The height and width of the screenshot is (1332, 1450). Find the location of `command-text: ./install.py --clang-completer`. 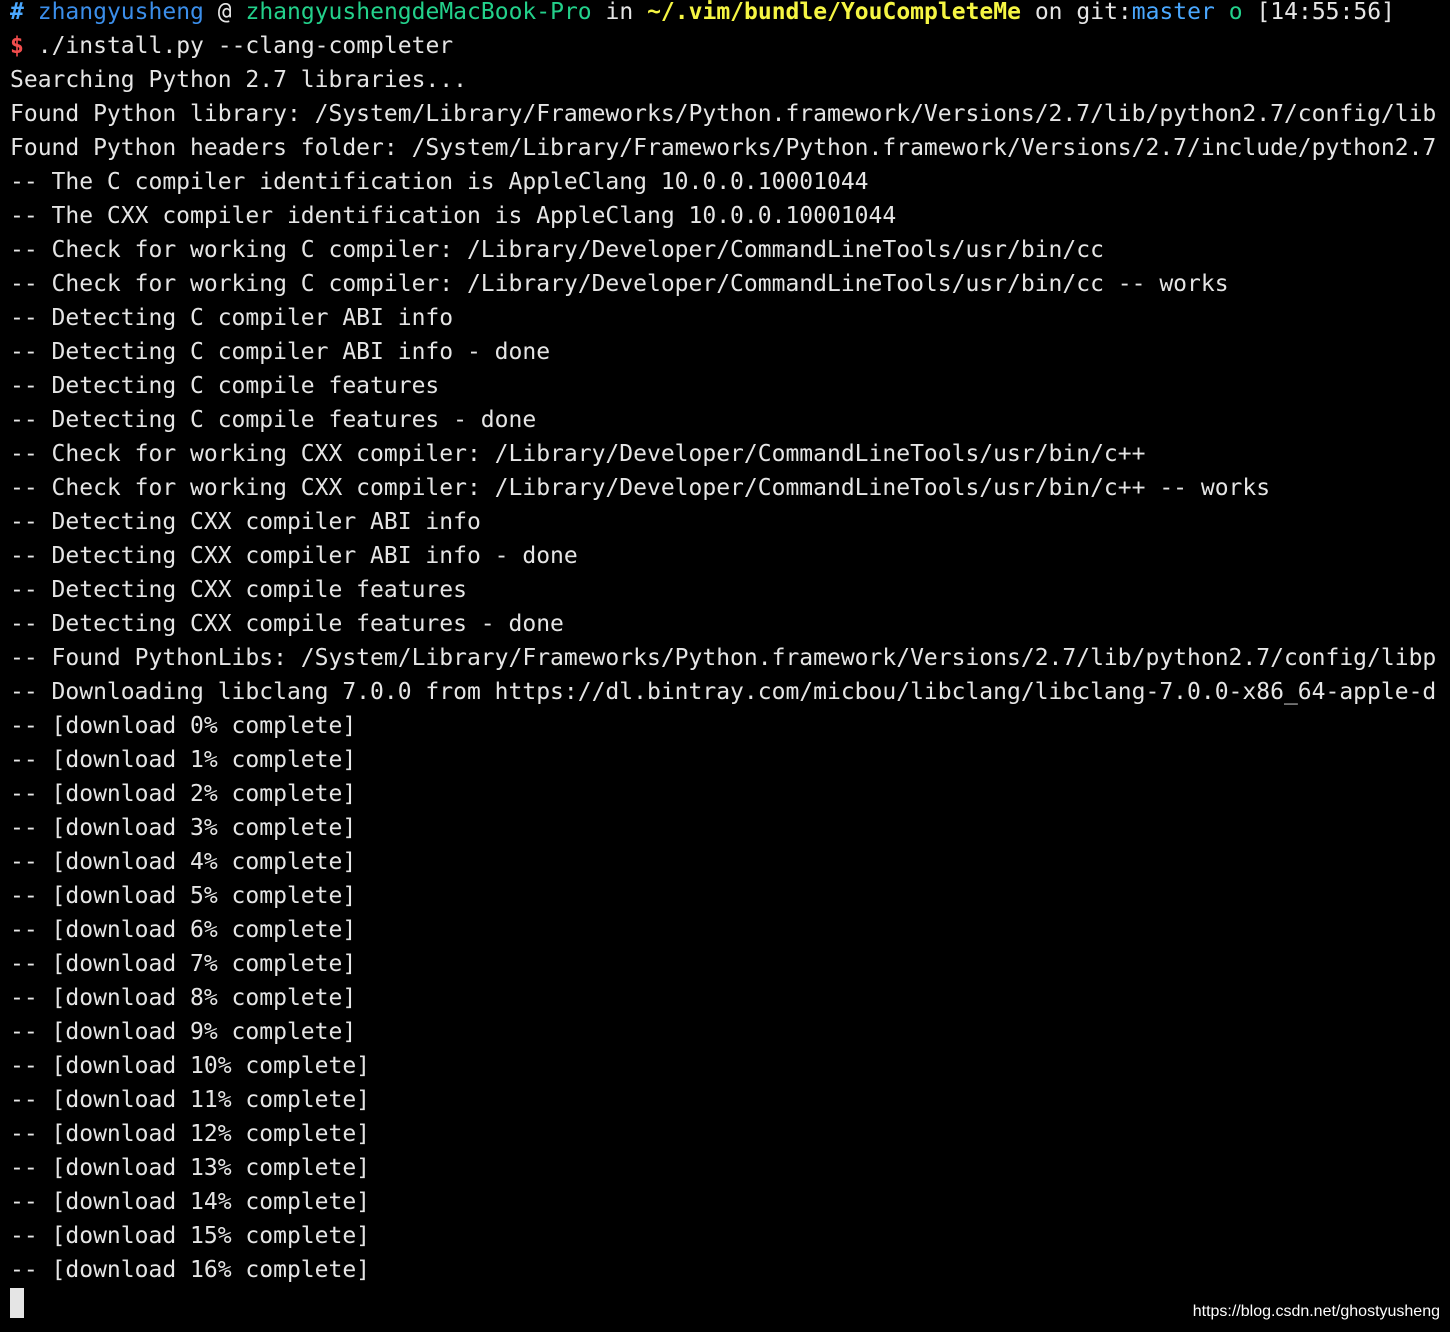

command-text: ./install.py --clang-completer is located at coordinates (245, 46).